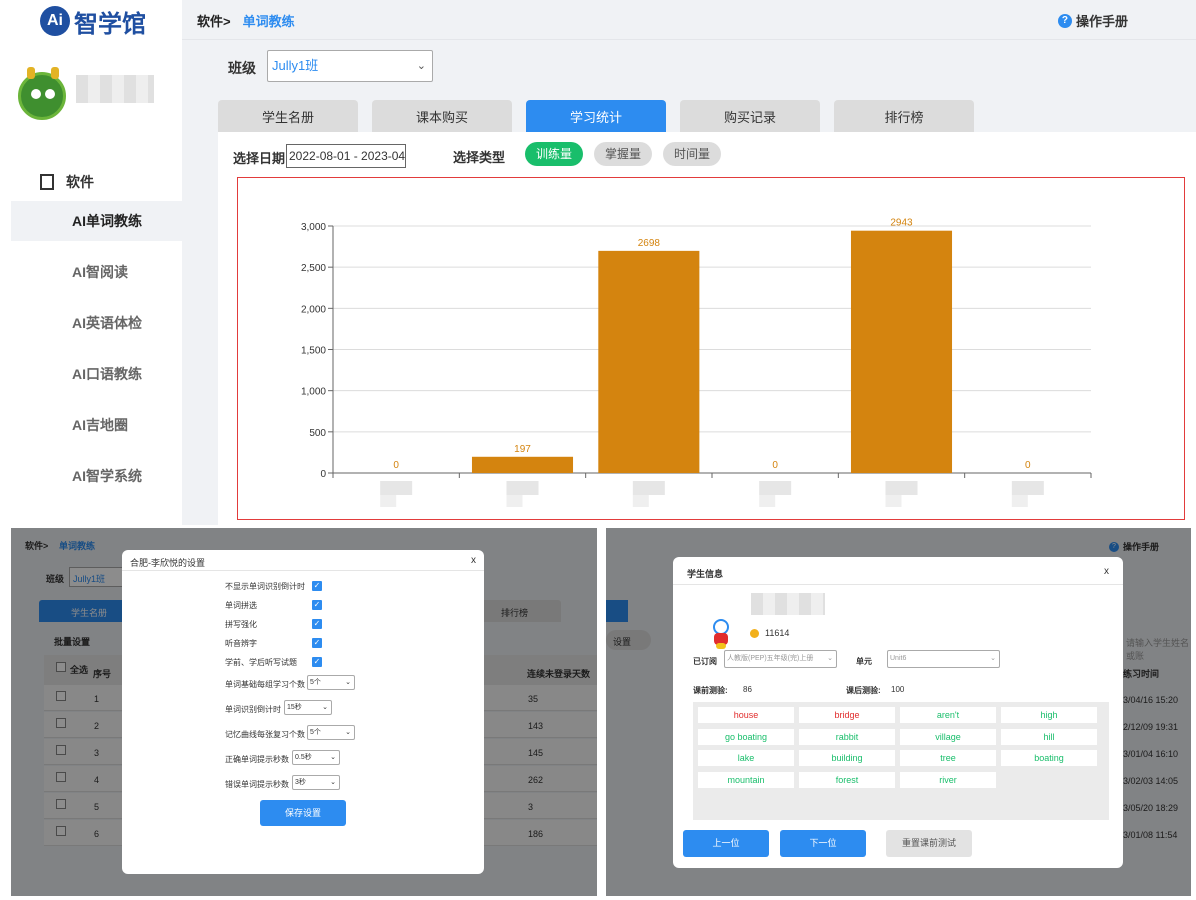 The image size is (1196, 900). I want to click on select-label: 记忆曲线每张复习个数, so click(265, 734).